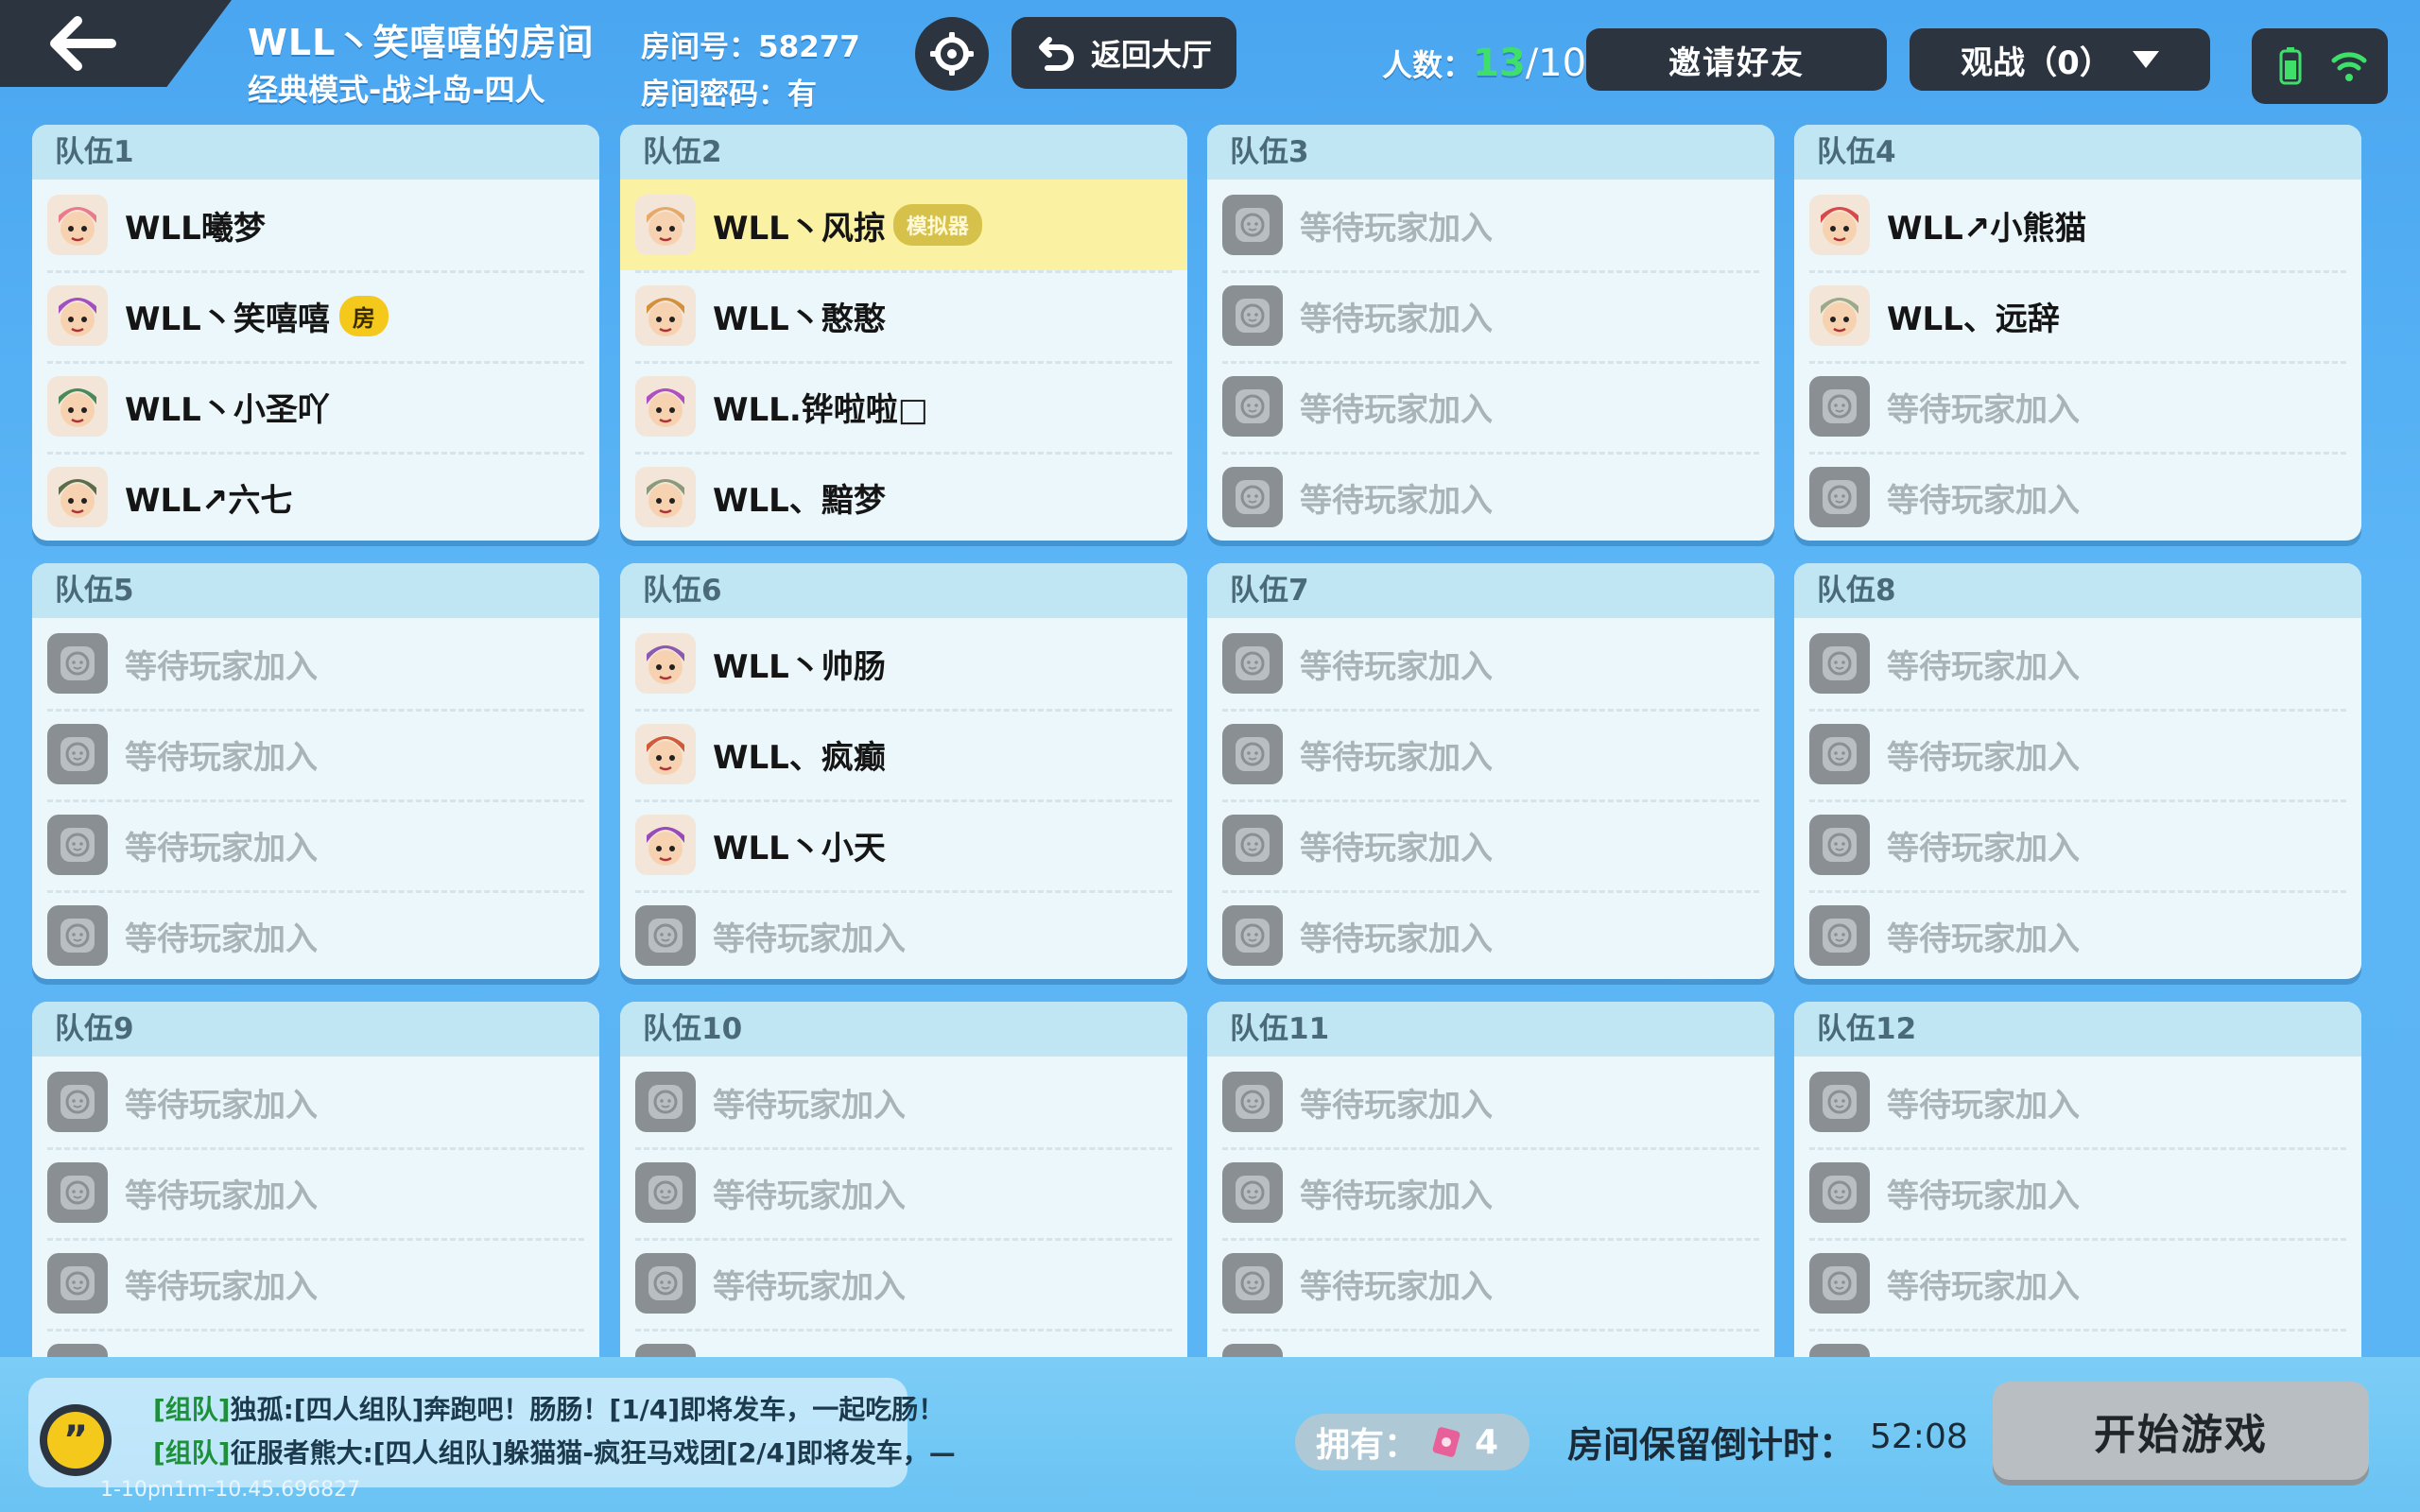 Image resolution: width=2420 pixels, height=1512 pixels. I want to click on chat-button: ”, so click(76, 1440).